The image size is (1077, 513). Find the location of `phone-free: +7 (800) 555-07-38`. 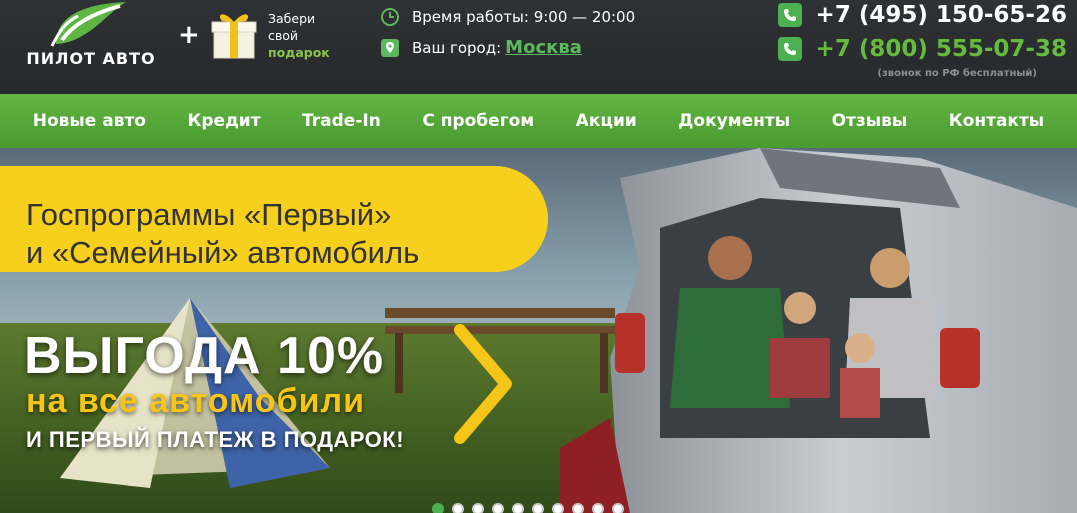

phone-free: +7 (800) 555-07-38 is located at coordinates (922, 49).